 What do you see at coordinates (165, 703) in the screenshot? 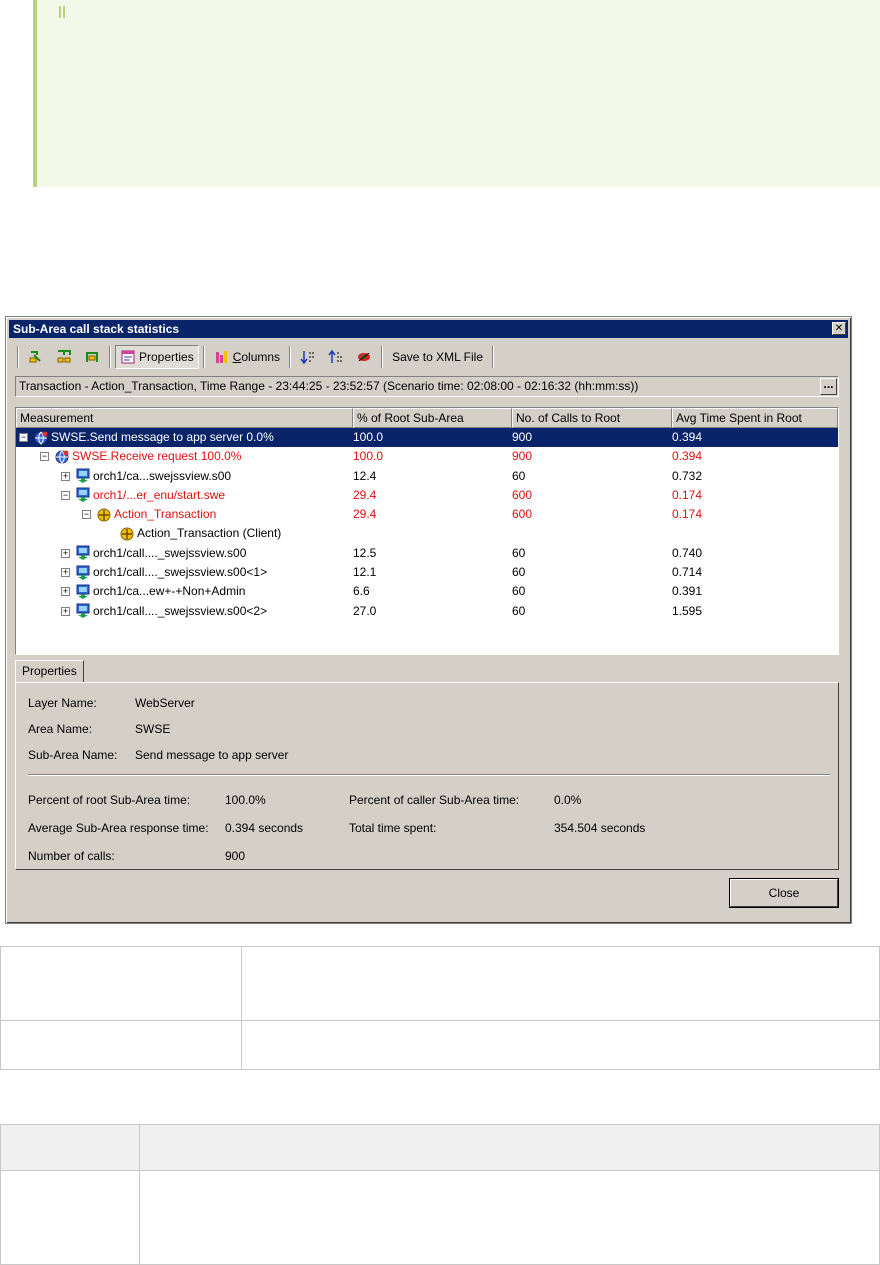
I see `layer-name-value: WebServer` at bounding box center [165, 703].